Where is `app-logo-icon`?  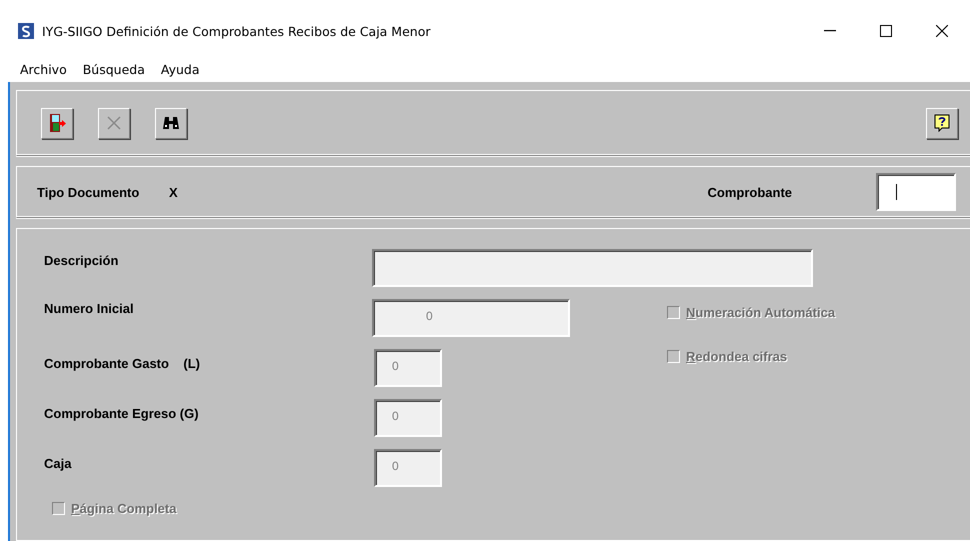
app-logo-icon is located at coordinates (26, 31).